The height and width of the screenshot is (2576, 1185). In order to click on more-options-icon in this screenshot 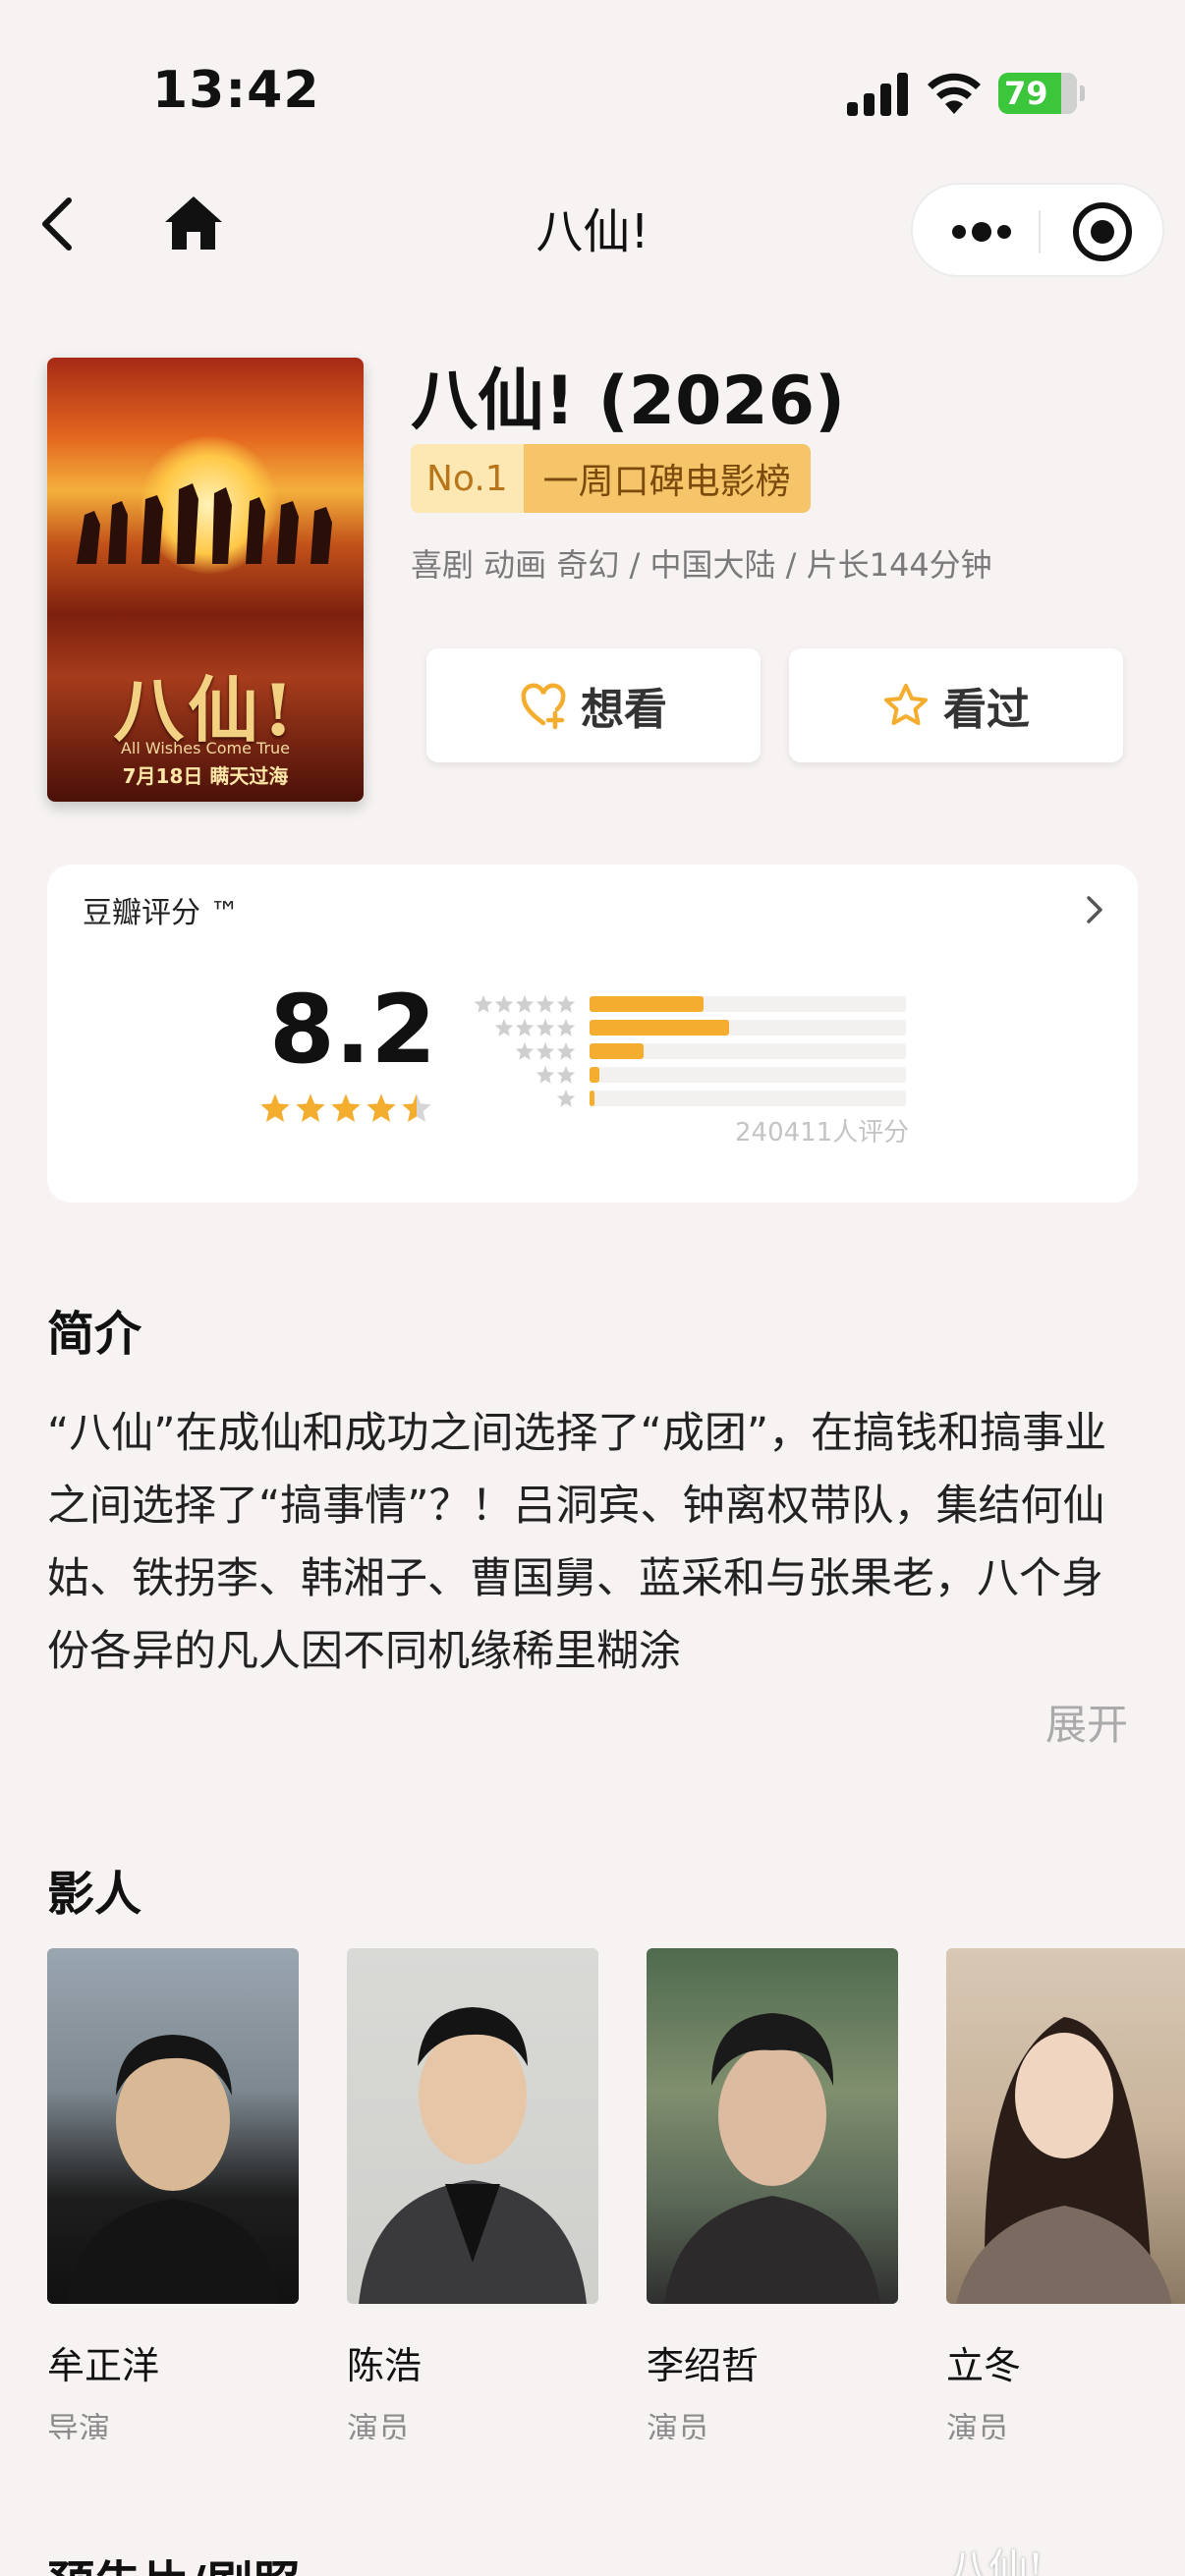, I will do `click(982, 232)`.